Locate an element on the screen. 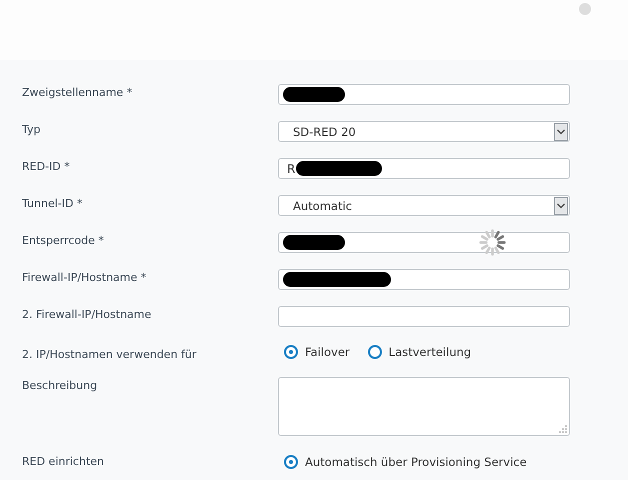 Image resolution: width=628 pixels, height=480 pixels. field-label: Tunnel-ID * is located at coordinates (52, 203).